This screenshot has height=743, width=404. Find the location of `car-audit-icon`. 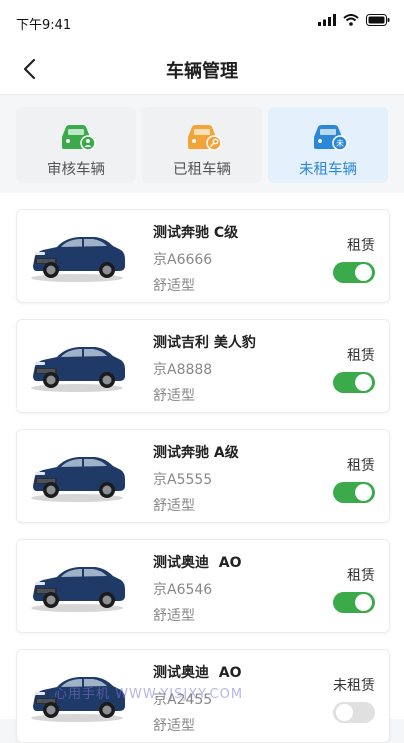

car-audit-icon is located at coordinates (79, 138).